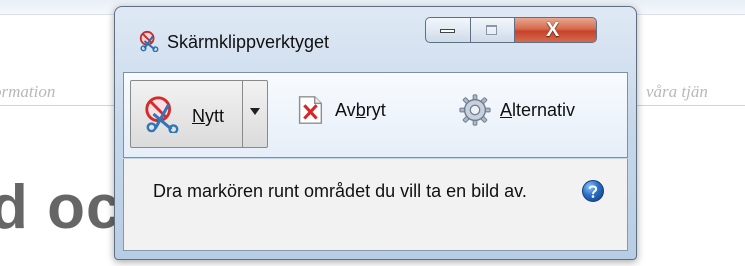 The height and width of the screenshot is (266, 745). I want to click on new-snip-dropdown-button, so click(255, 114).